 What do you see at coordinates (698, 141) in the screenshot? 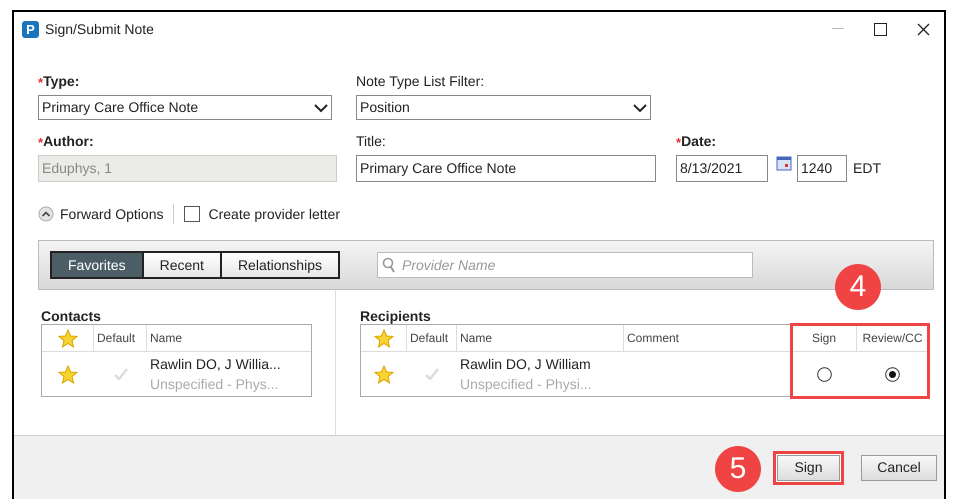
I see `field-label: Date:` at bounding box center [698, 141].